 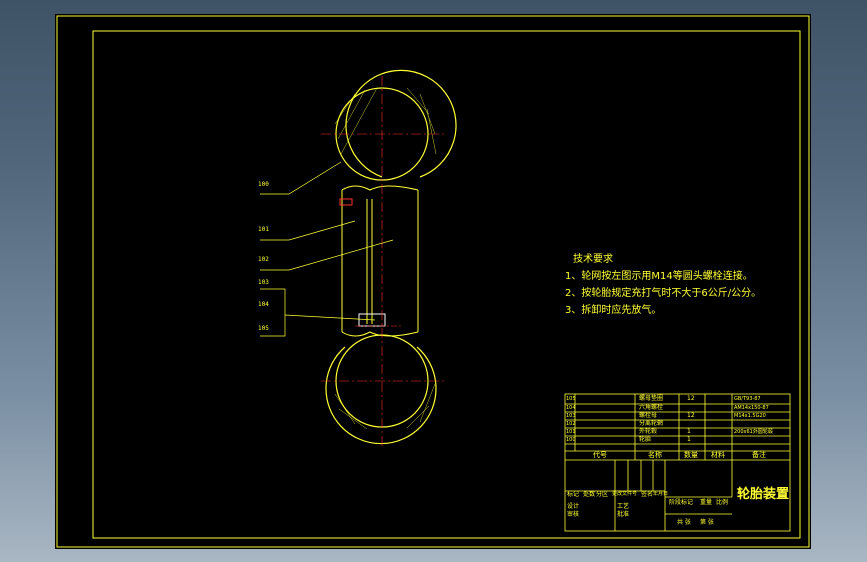 What do you see at coordinates (648, 415) in the screenshot?
I see `parts-name: 螺栓母` at bounding box center [648, 415].